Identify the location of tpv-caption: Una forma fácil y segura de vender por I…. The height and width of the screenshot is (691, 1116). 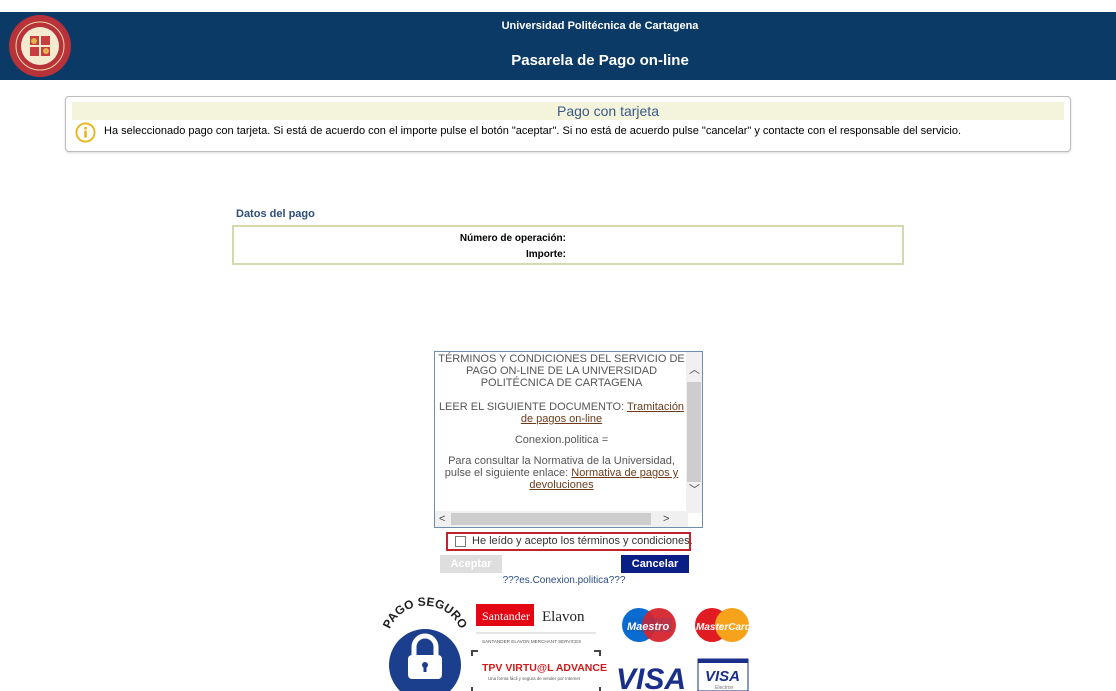
(534, 678).